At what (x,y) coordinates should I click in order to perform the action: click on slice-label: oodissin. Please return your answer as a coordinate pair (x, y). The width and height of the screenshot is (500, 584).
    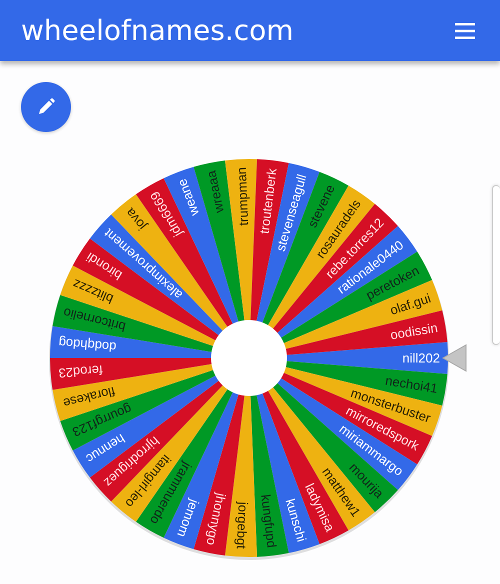
    Looking at the image, I should click on (414, 331).